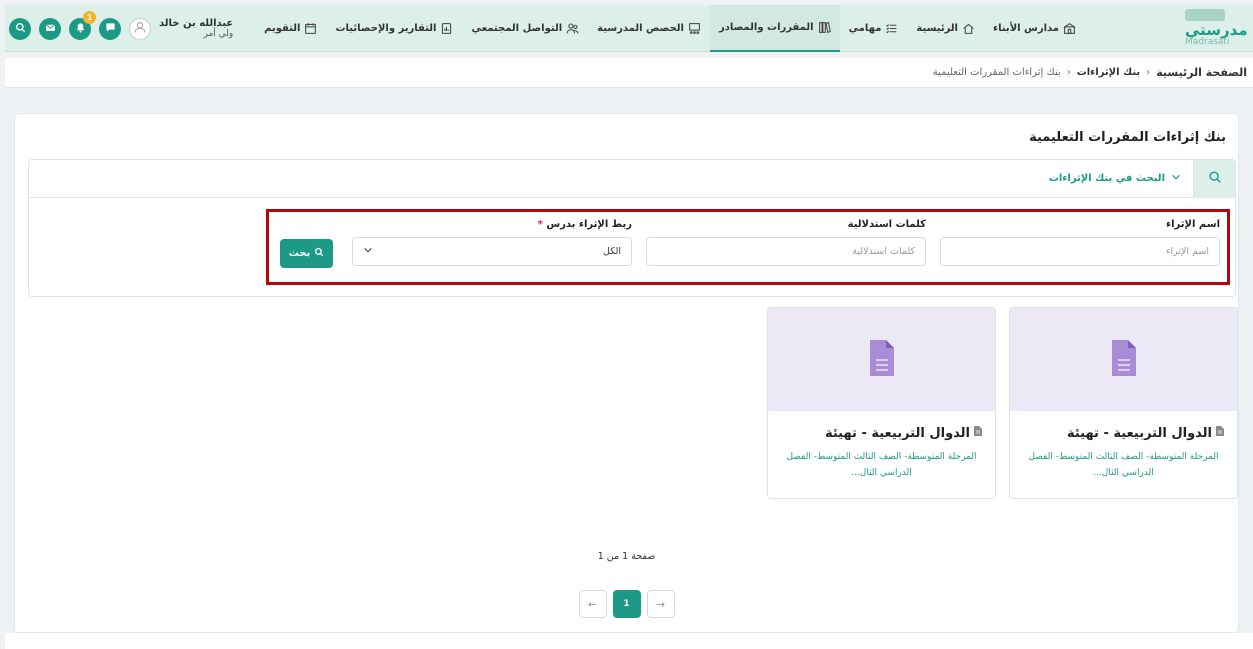 This screenshot has width=1253, height=649. What do you see at coordinates (937, 28) in the screenshot?
I see `nav-item-label: الرئيسية` at bounding box center [937, 28].